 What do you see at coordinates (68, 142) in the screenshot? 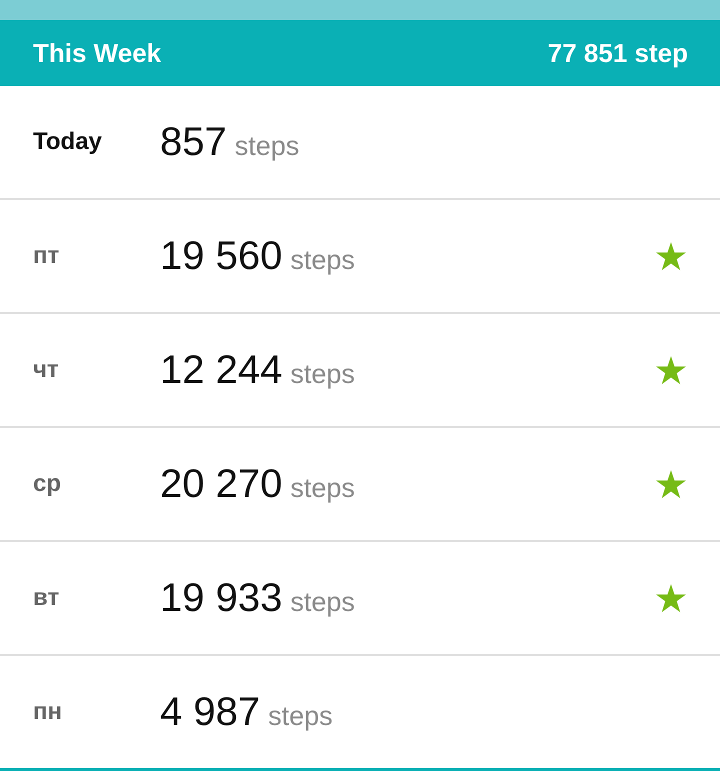
I see `day-label: Today` at bounding box center [68, 142].